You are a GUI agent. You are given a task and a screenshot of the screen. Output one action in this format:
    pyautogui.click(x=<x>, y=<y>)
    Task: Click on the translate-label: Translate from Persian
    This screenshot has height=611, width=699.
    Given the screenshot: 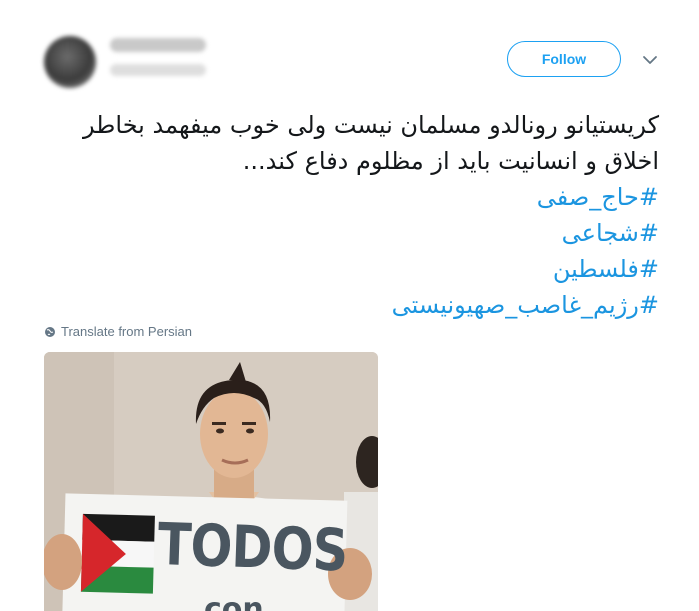 What is the action you would take?
    pyautogui.click(x=126, y=331)
    